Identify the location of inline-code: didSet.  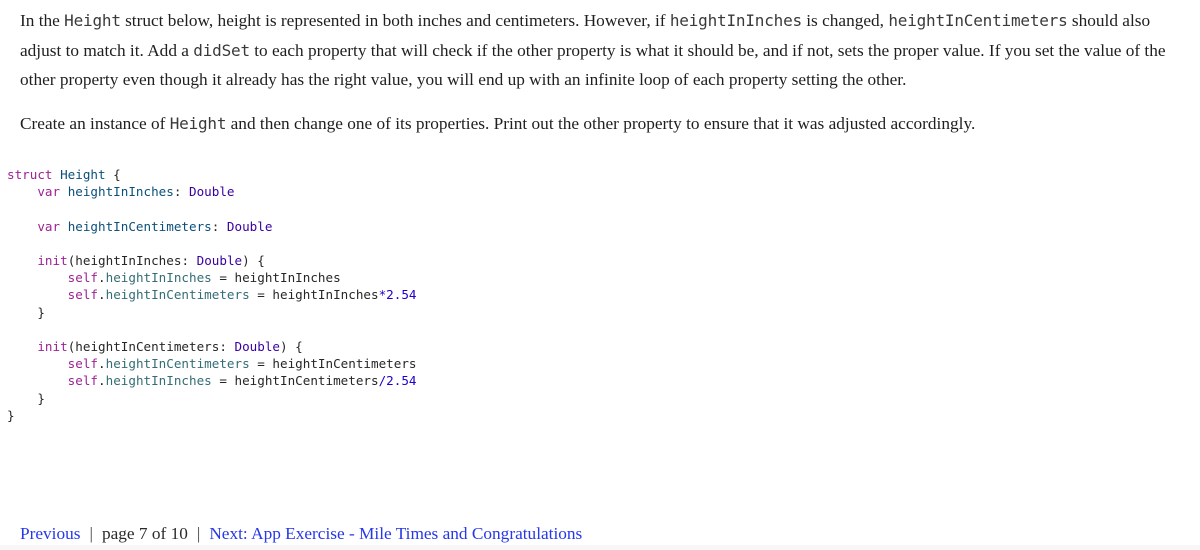
(221, 50).